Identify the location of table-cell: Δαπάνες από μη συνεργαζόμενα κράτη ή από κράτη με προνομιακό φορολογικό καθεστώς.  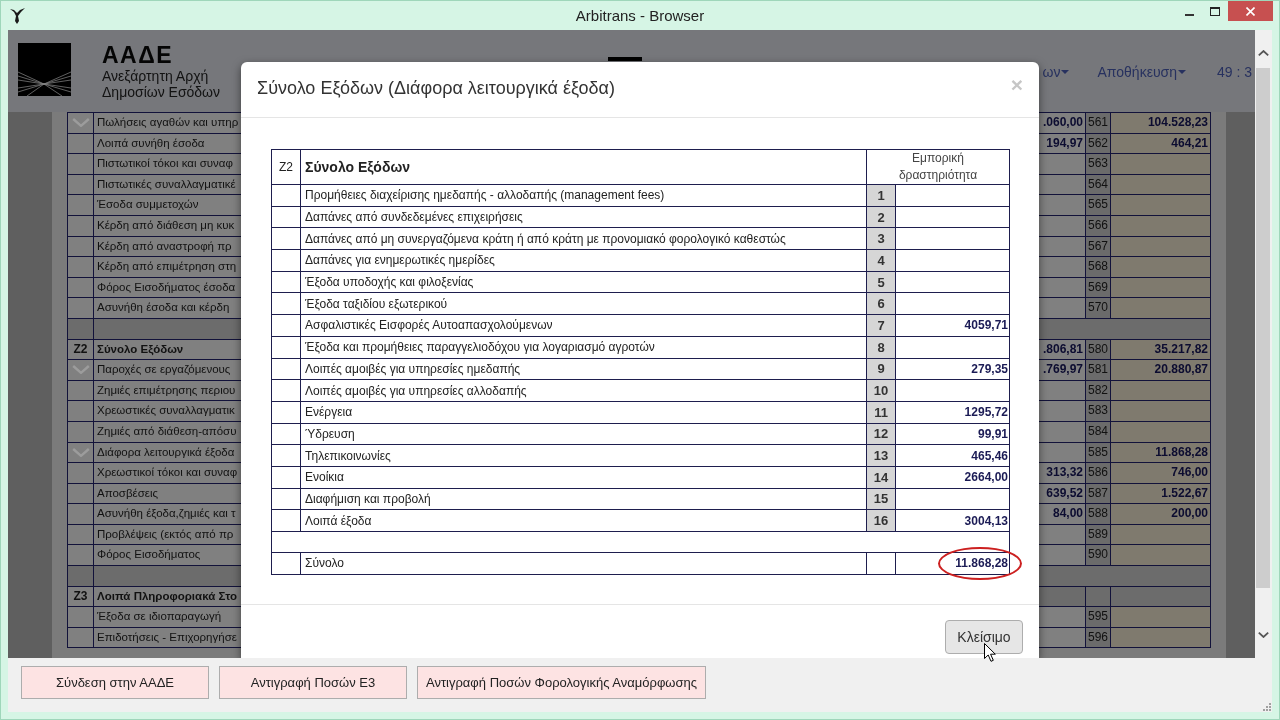
(583, 238).